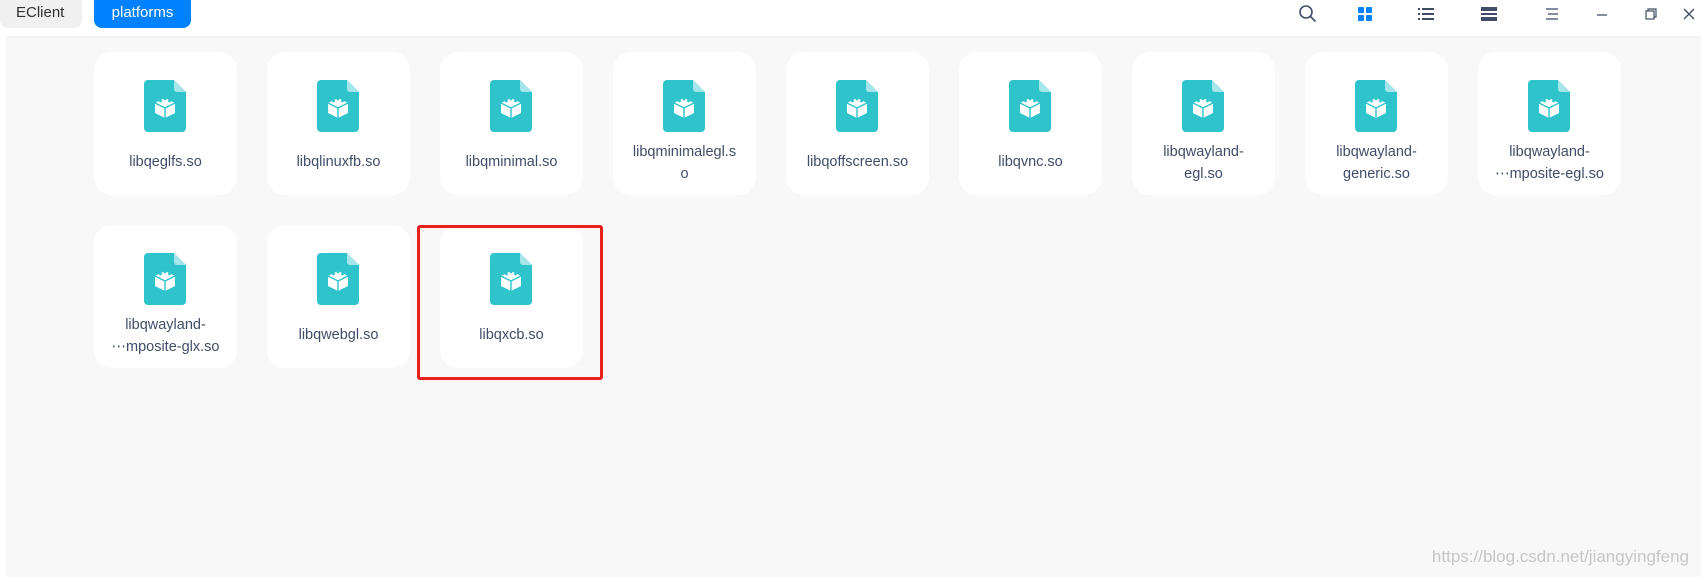 This screenshot has height=577, width=1701. What do you see at coordinates (850, 18) in the screenshot?
I see `title-bar: EClient platforms` at bounding box center [850, 18].